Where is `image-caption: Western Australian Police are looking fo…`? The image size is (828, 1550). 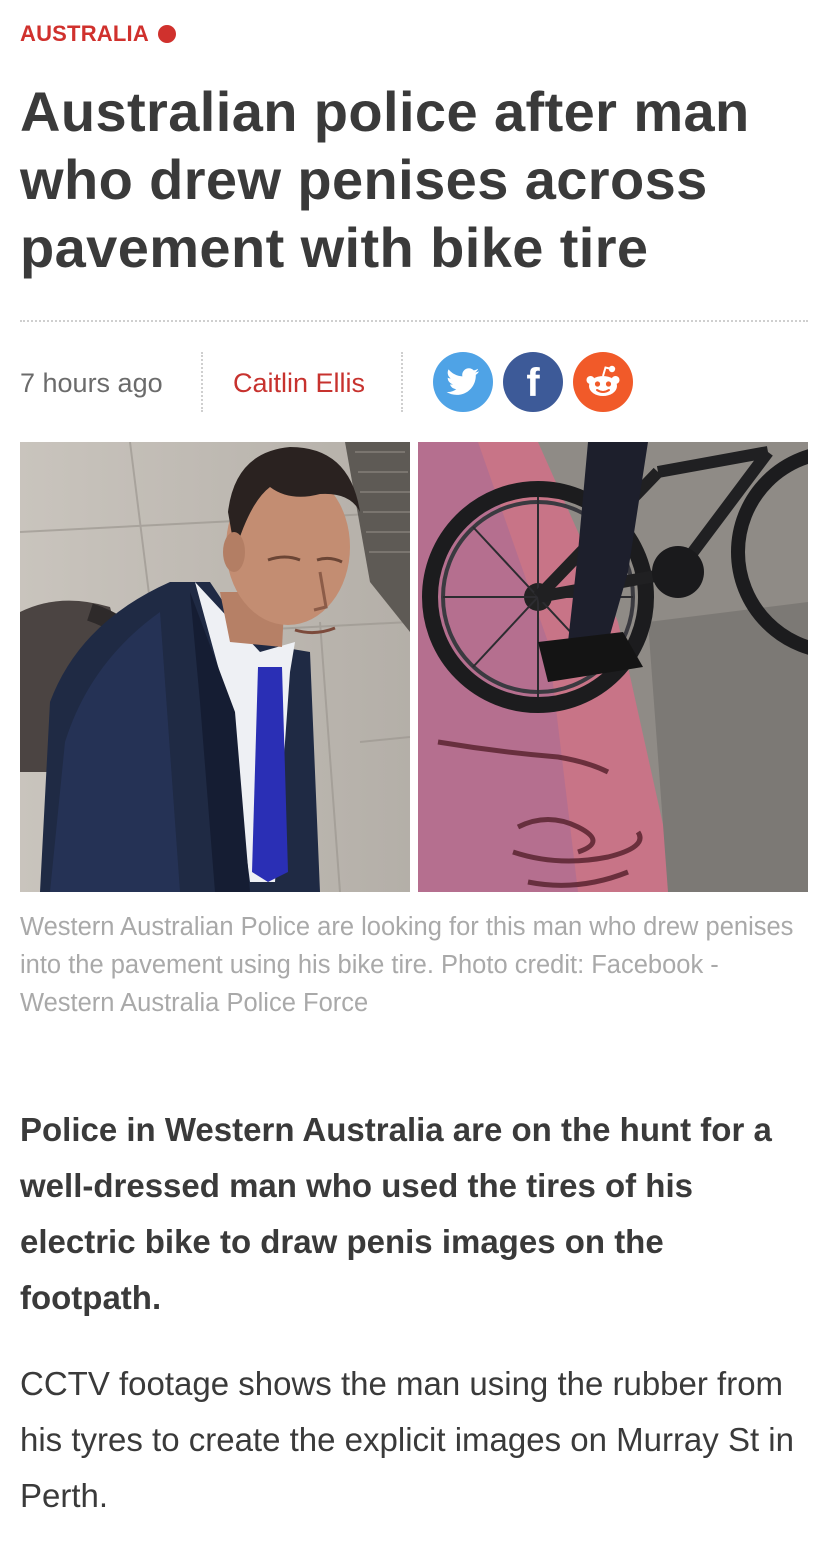 image-caption: Western Australian Police are looking fo… is located at coordinates (407, 965).